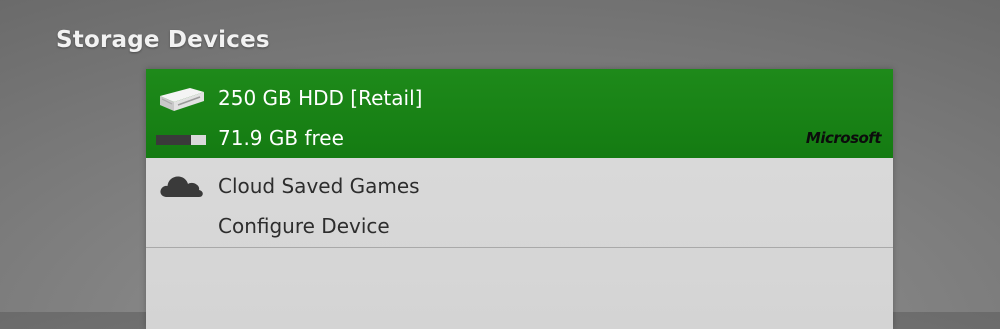 This screenshot has height=329, width=1000. I want to click on storage-usage-bar, so click(181, 140).